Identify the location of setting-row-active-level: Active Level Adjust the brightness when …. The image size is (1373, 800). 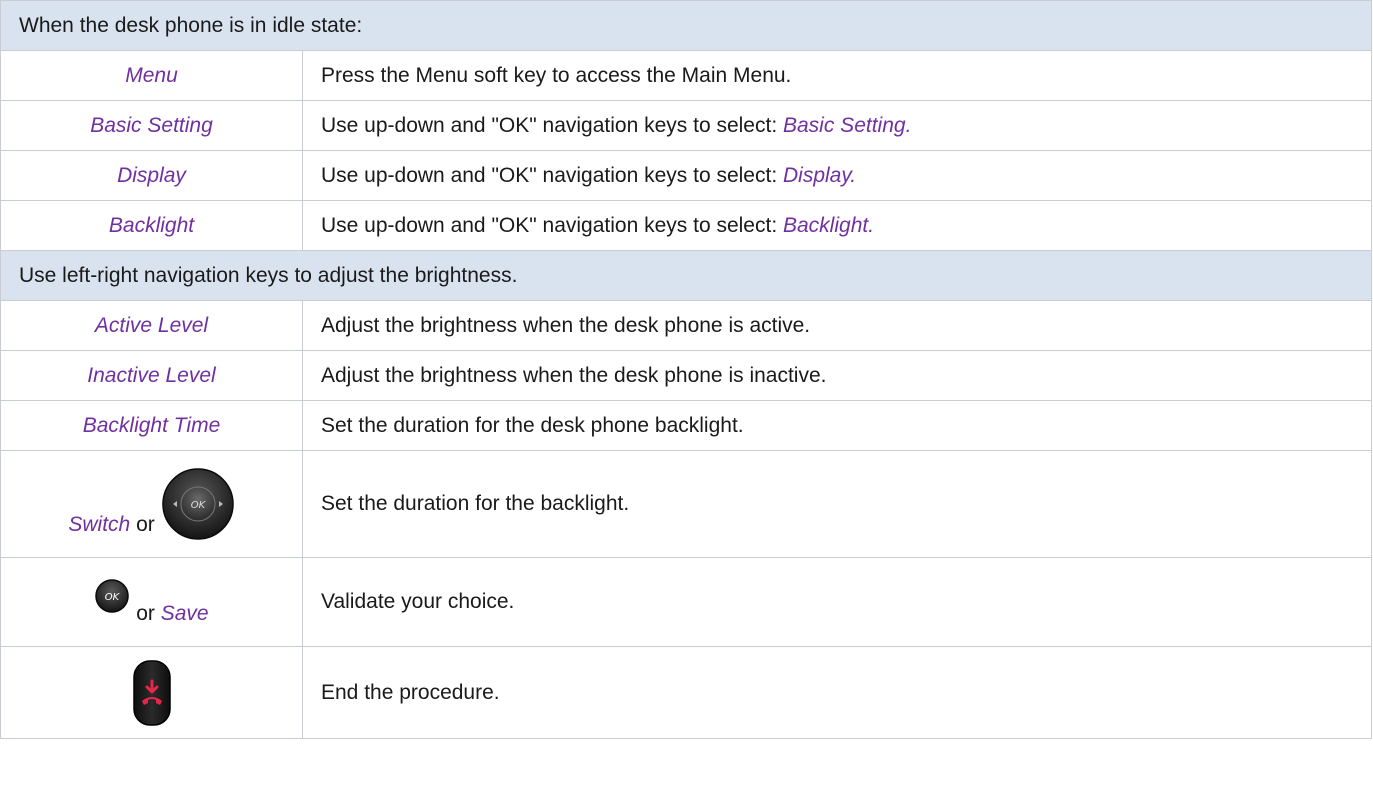
(686, 325).